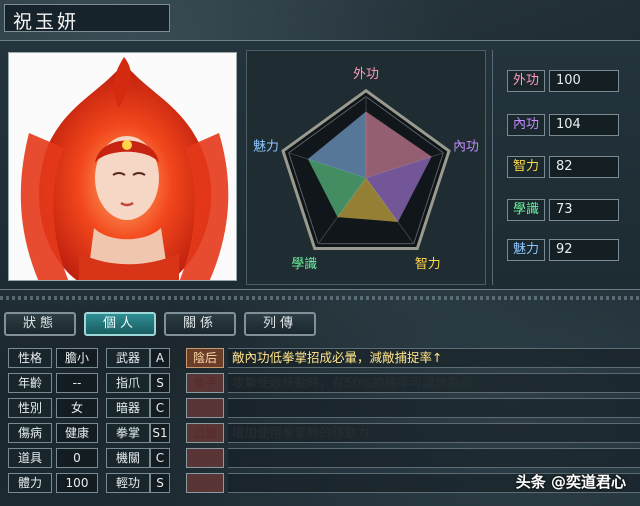 Image resolution: width=640 pixels, height=506 pixels. What do you see at coordinates (128, 458) in the screenshot?
I see `art-label: 機關` at bounding box center [128, 458].